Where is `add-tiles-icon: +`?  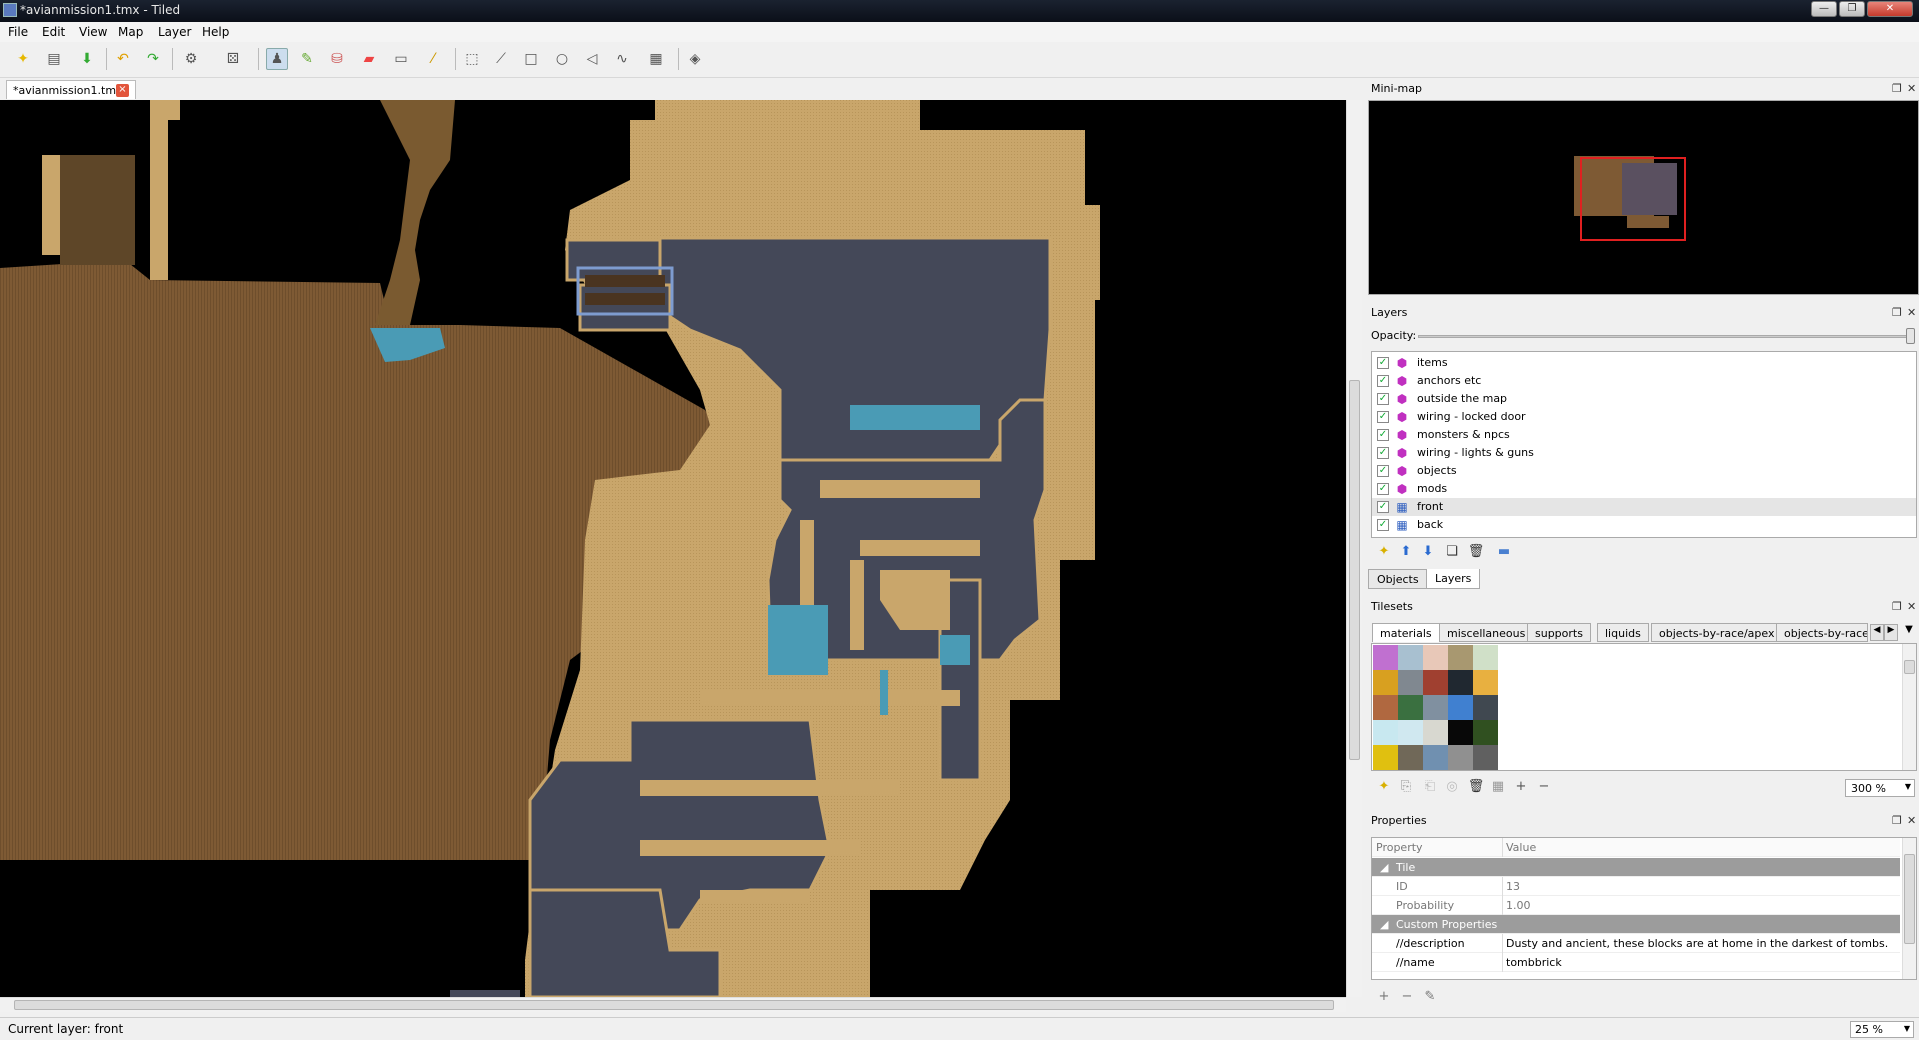 add-tiles-icon: + is located at coordinates (1521, 787).